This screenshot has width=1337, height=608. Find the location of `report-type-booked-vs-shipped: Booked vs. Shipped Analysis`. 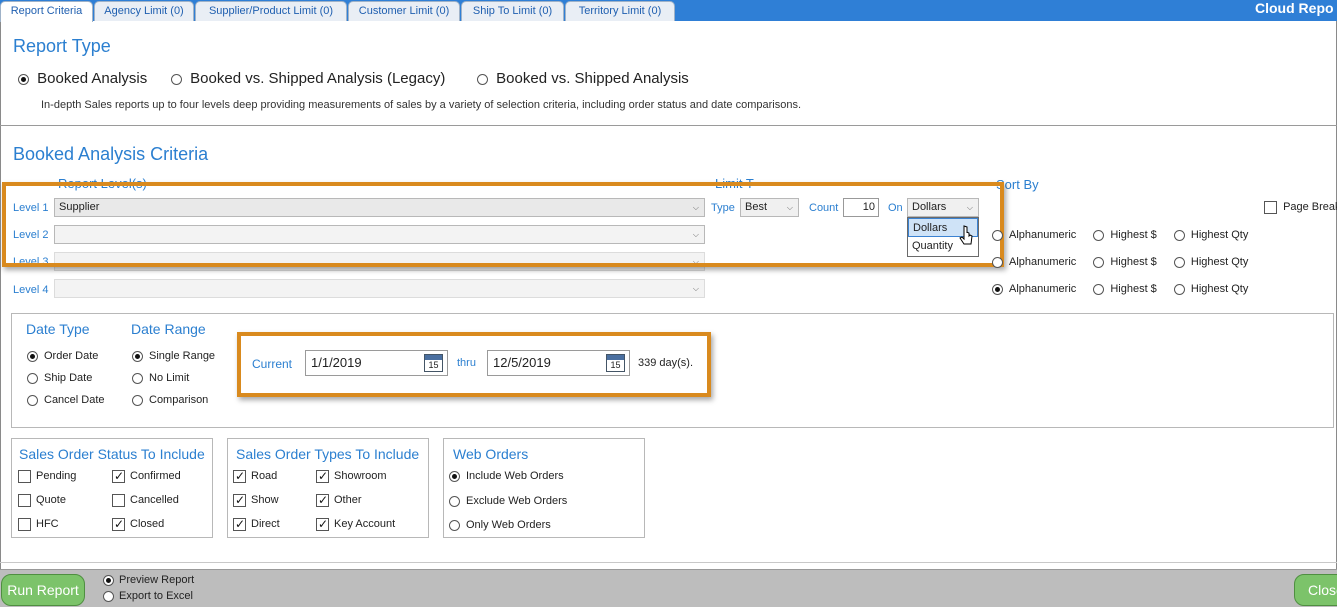

report-type-booked-vs-shipped: Booked vs. Shipped Analysis is located at coordinates (583, 78).